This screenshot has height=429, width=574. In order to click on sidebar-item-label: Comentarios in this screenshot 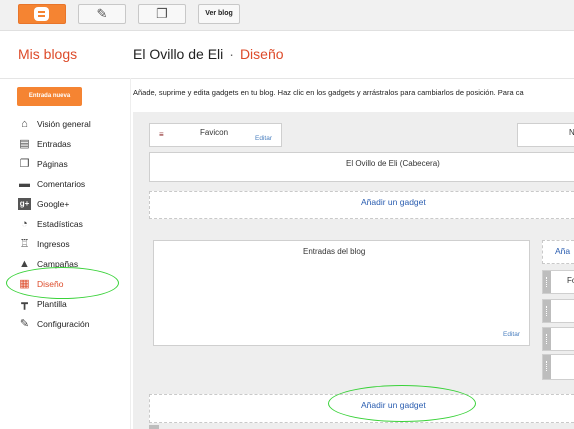, I will do `click(61, 184)`.